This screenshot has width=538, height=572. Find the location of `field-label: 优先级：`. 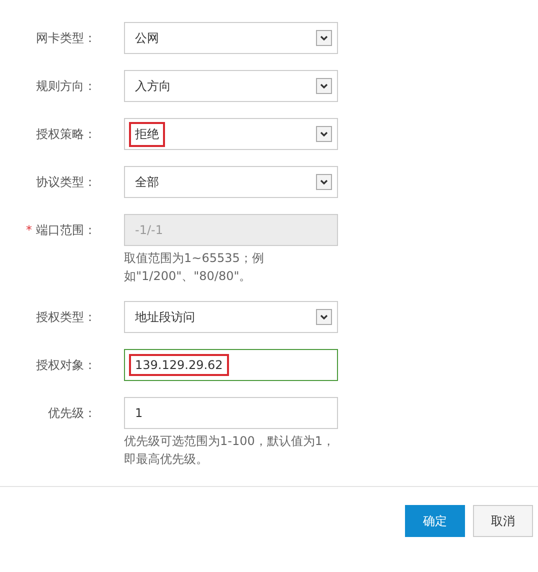

field-label: 优先级： is located at coordinates (72, 413).